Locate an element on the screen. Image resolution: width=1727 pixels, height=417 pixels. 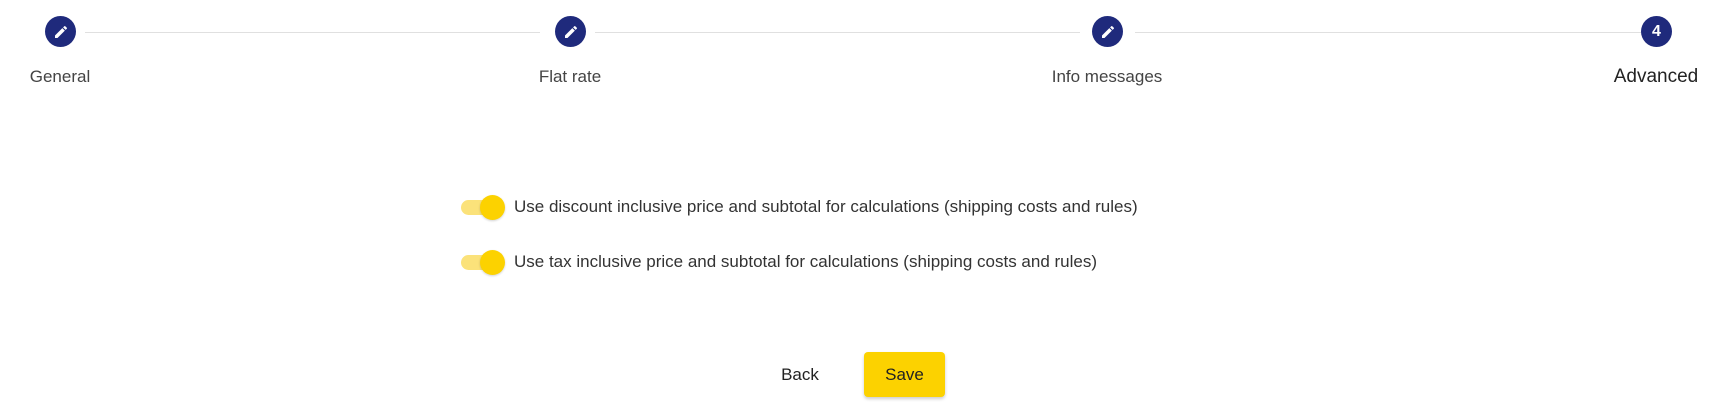
tax-inclusive-toggle is located at coordinates (482, 262).